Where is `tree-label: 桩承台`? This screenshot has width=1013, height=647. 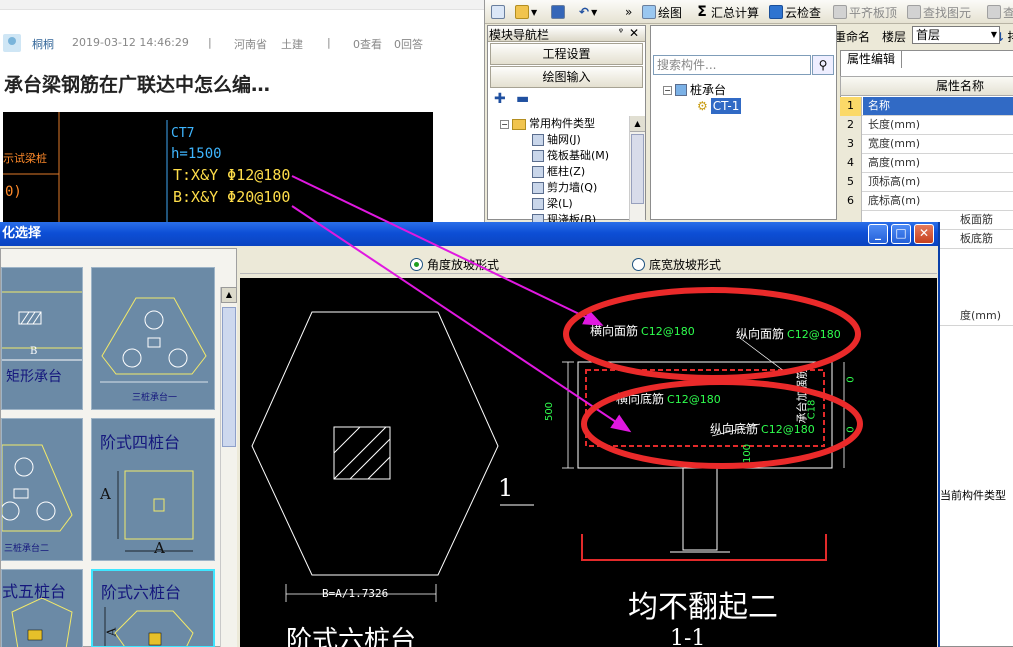
tree-label: 桩承台 is located at coordinates (708, 90).